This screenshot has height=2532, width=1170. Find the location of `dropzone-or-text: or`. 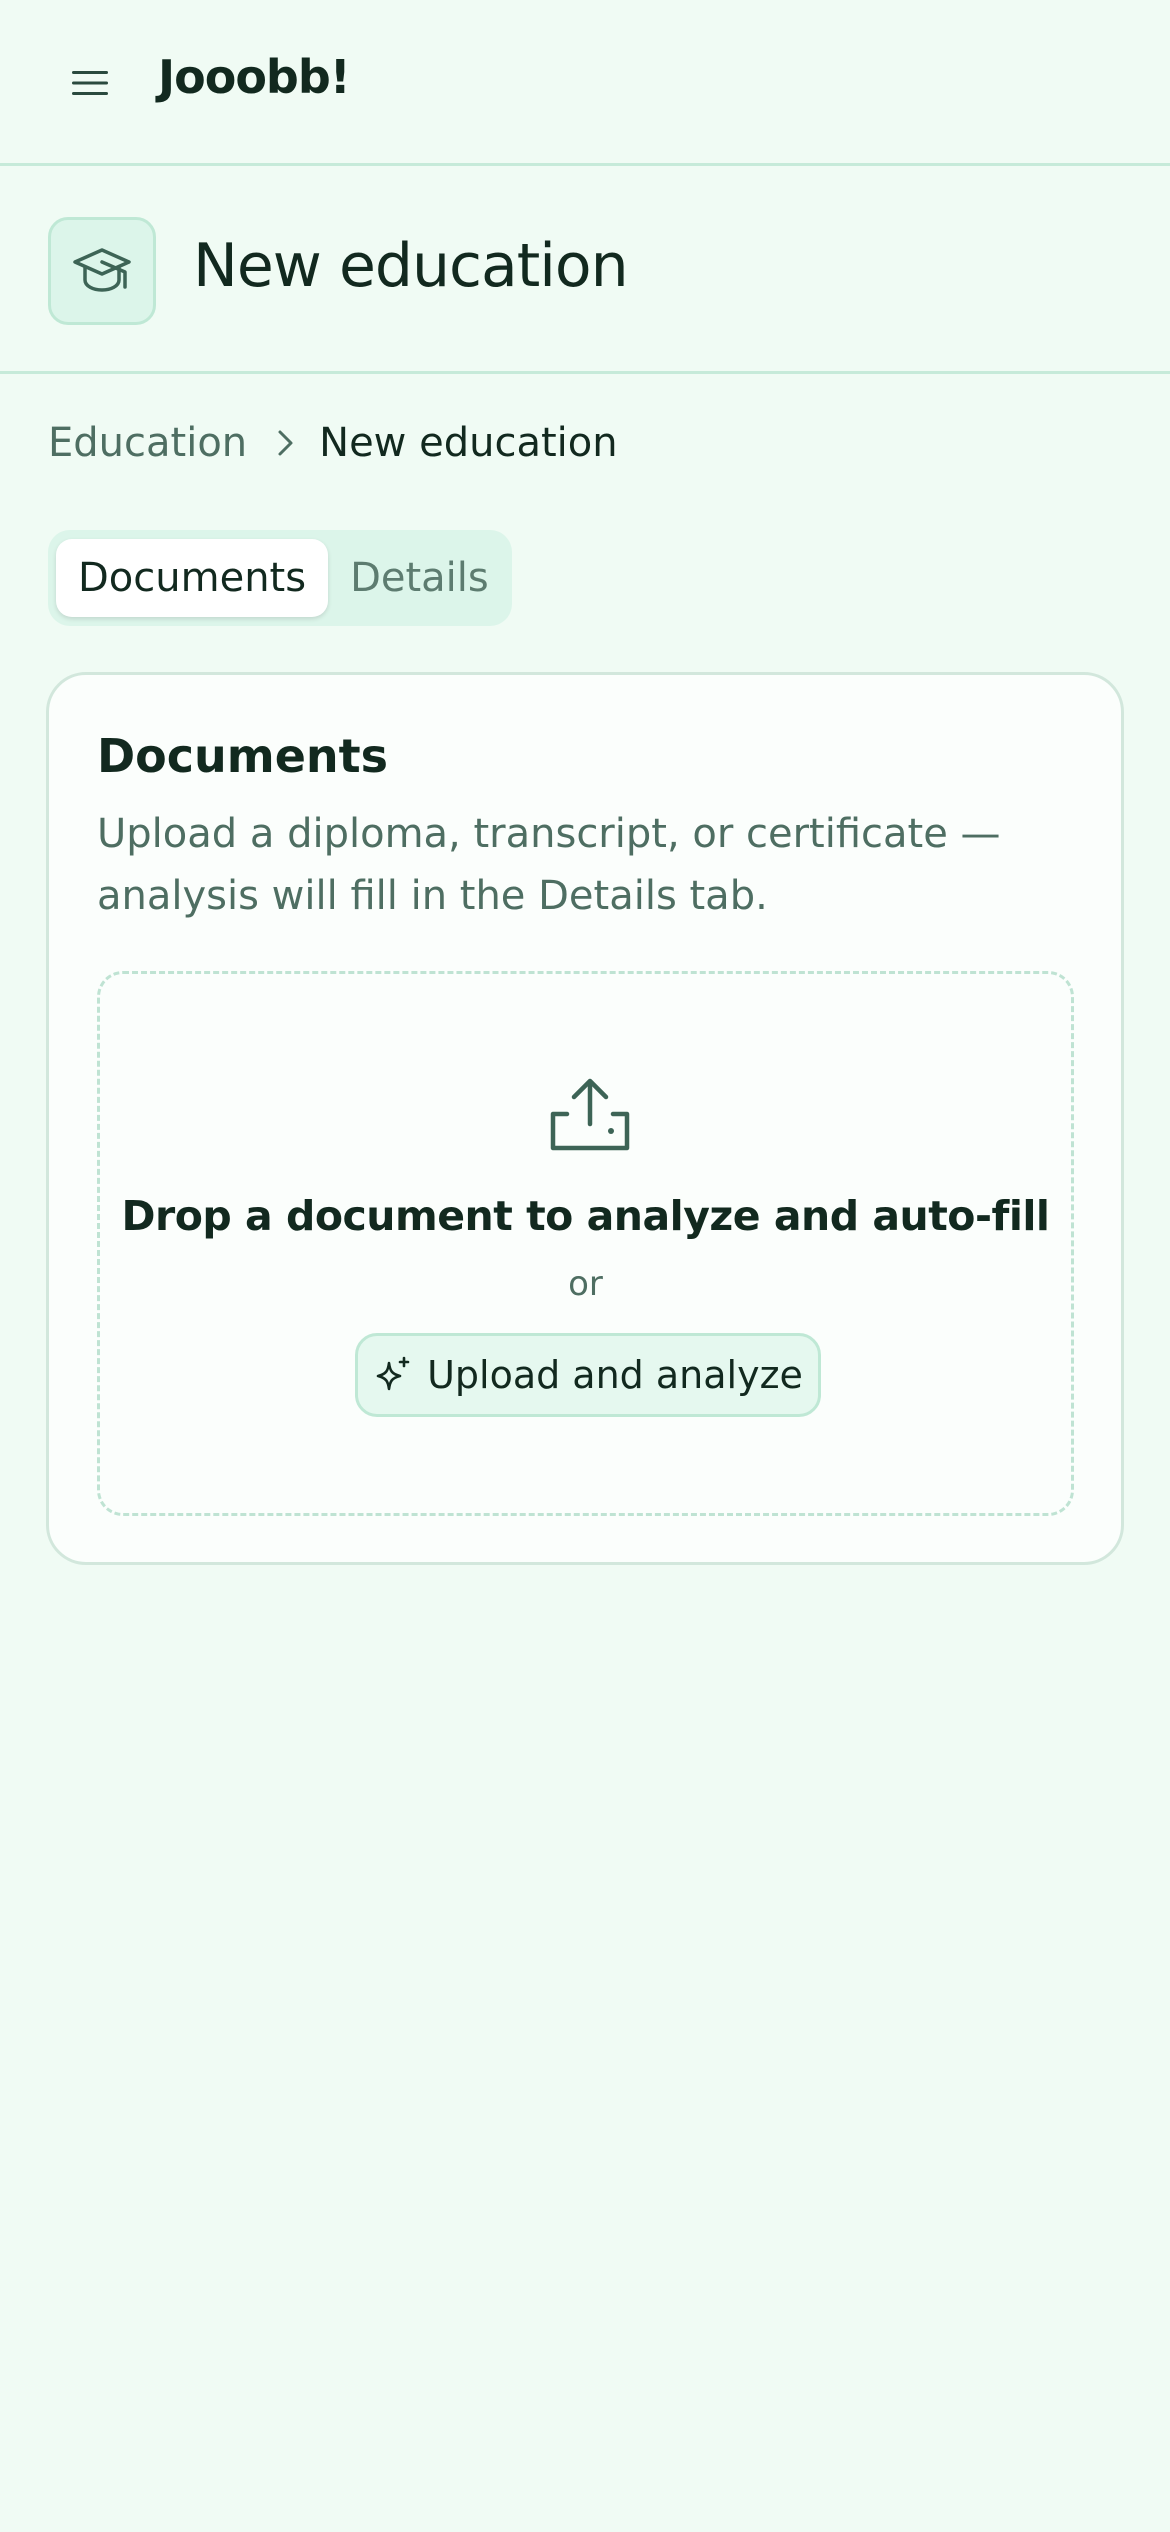

dropzone-or-text: or is located at coordinates (585, 1284).